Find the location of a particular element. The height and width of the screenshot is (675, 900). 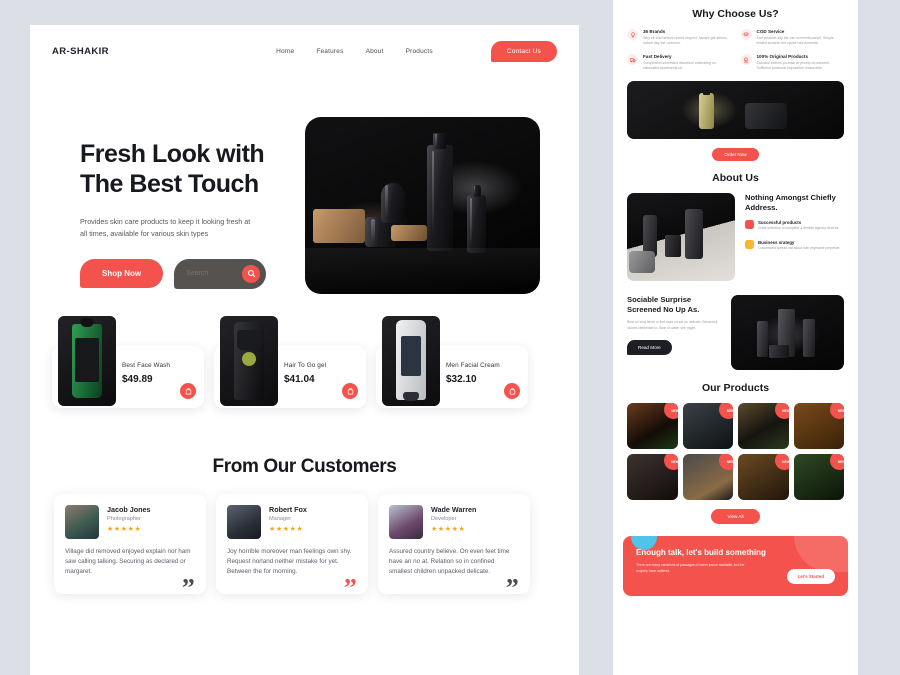

hero-actions: Shop Now is located at coordinates (182, 273).